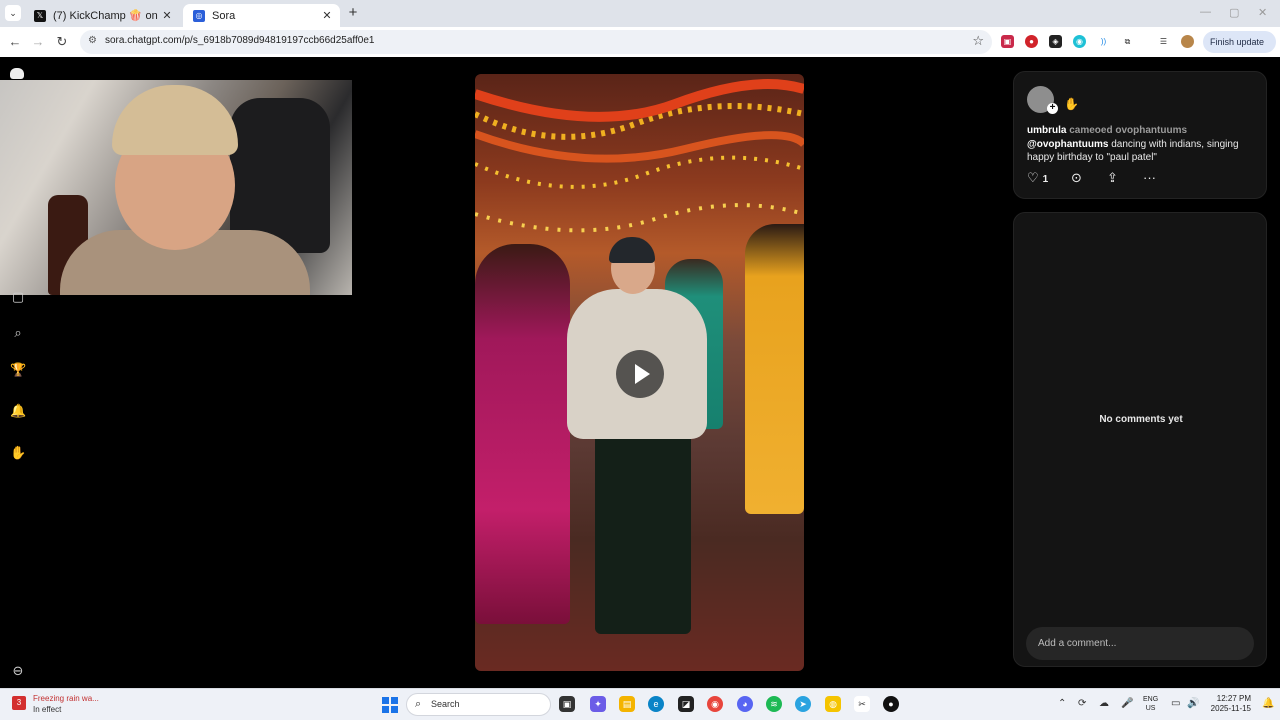  I want to click on comment-input, so click(1140, 643).